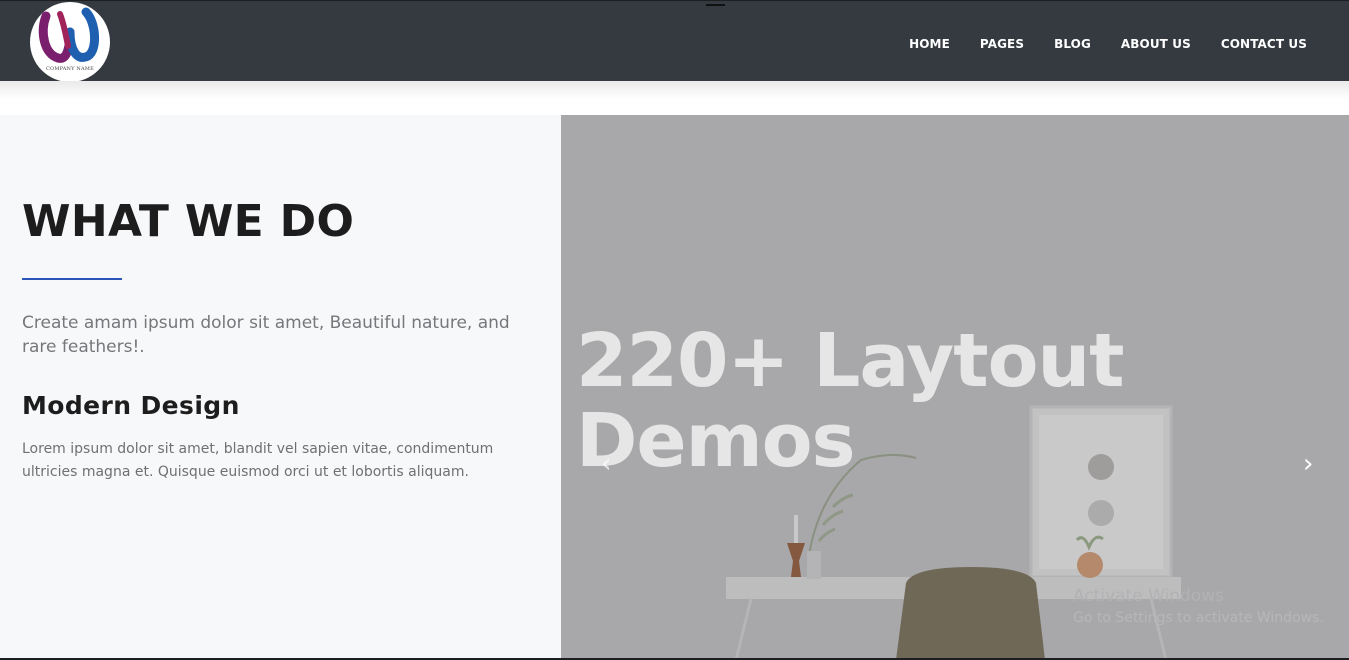  What do you see at coordinates (850, 361) in the screenshot?
I see `hero-title-line1: 220+ Laytout` at bounding box center [850, 361].